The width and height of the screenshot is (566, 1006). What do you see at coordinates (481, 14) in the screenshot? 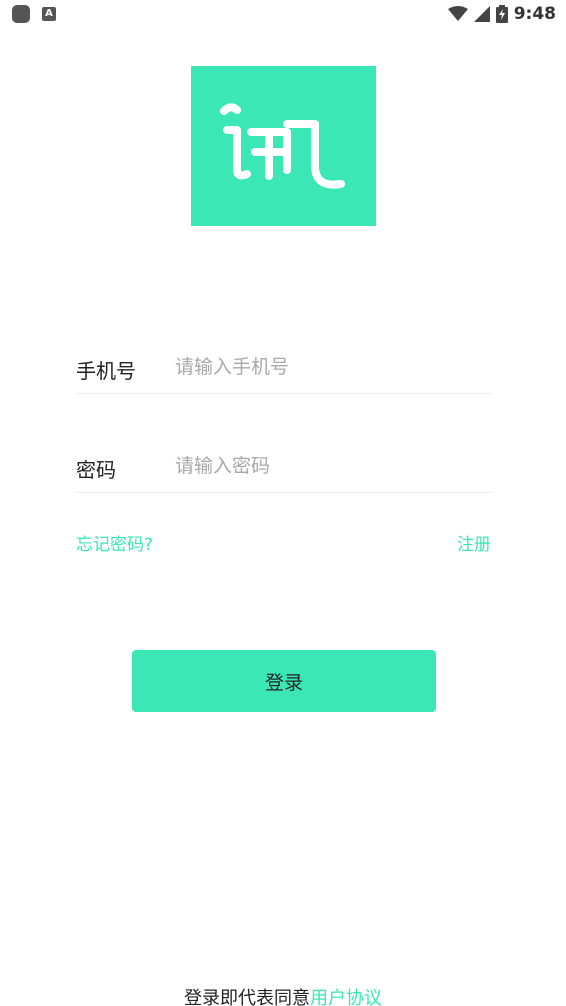
I see `cell-signal-icon` at bounding box center [481, 14].